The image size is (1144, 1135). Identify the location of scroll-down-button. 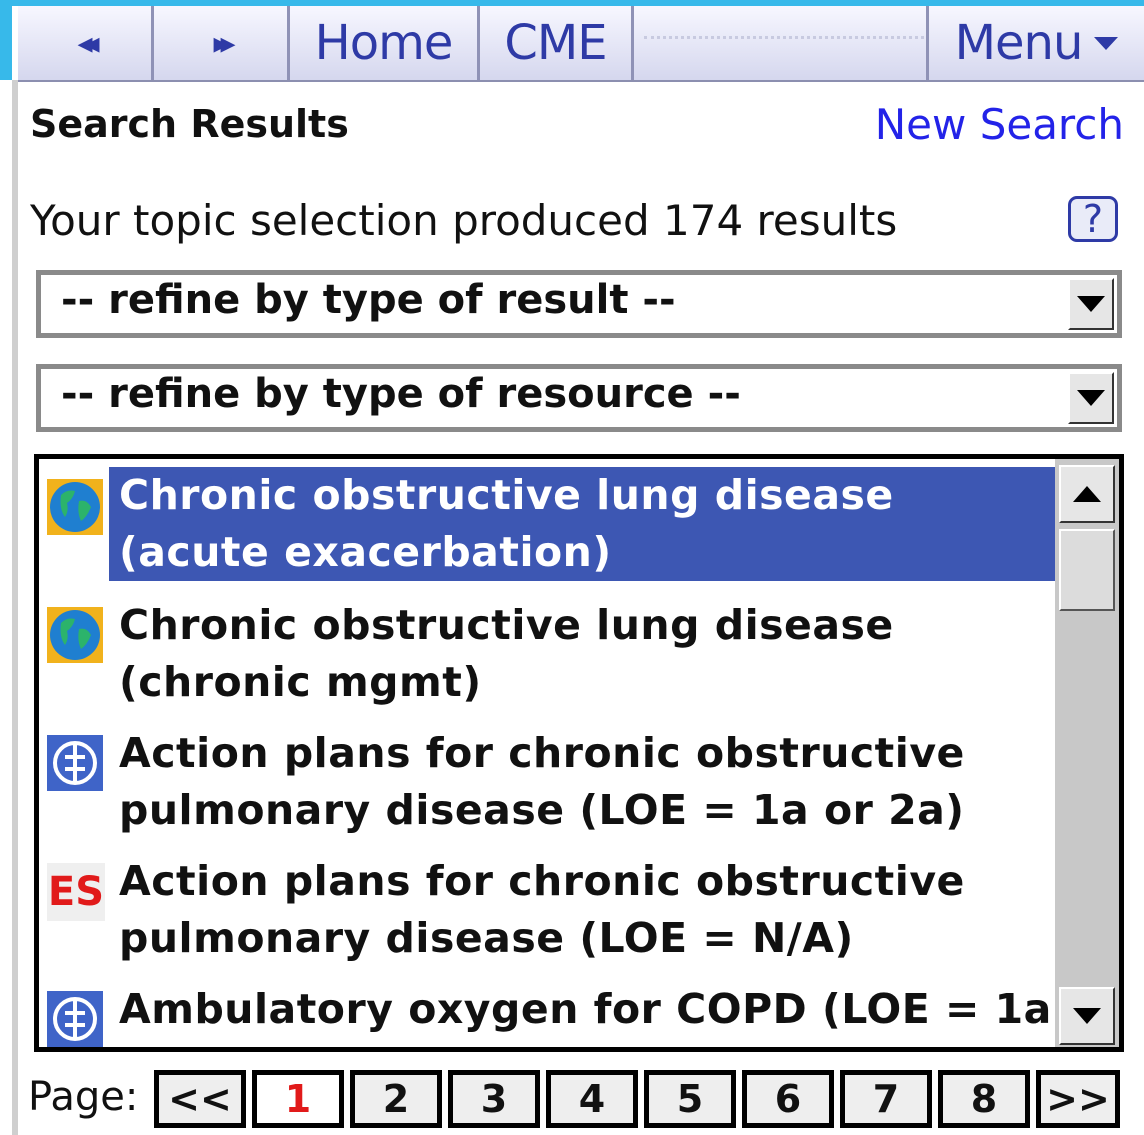
(1087, 1016).